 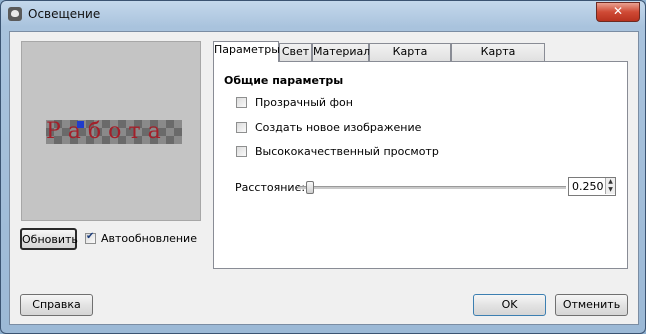 What do you see at coordinates (270, 187) in the screenshot?
I see `distance-label: Расстояние:` at bounding box center [270, 187].